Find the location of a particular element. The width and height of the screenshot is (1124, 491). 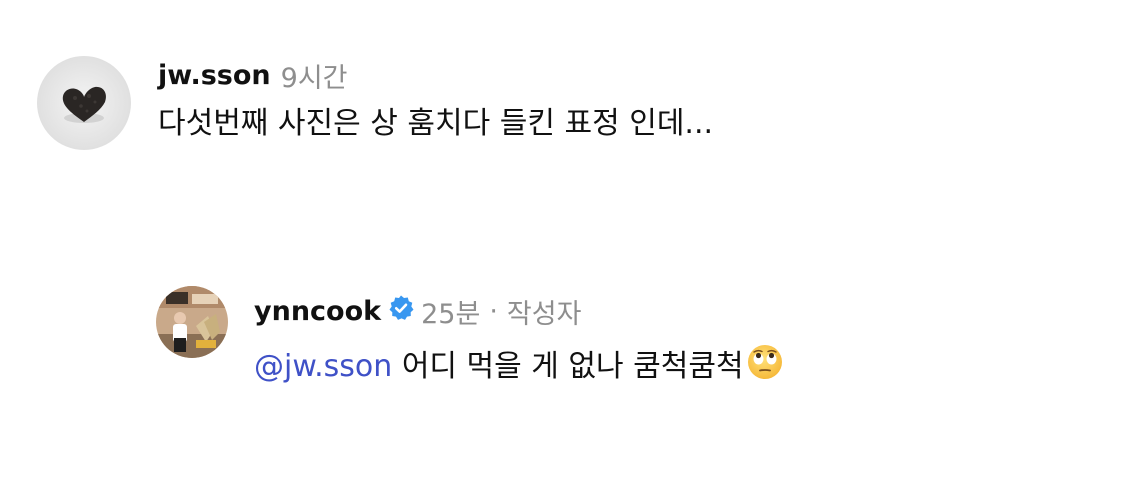

comment-text: @jw.sson 어디 먹을 게 없나 쿰척쿰척 is located at coordinates (519, 367).